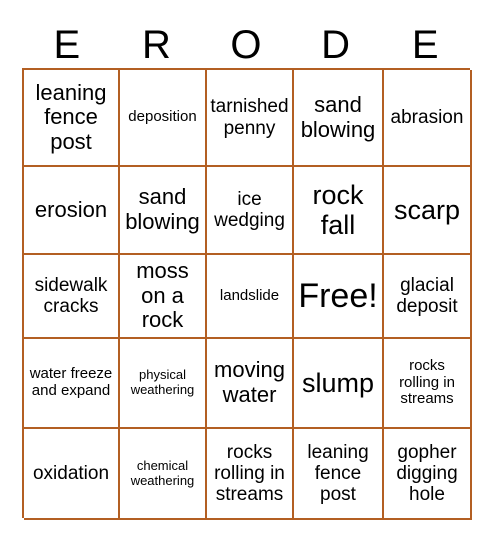  I want to click on bingo-cell: scarp, so click(428, 211).